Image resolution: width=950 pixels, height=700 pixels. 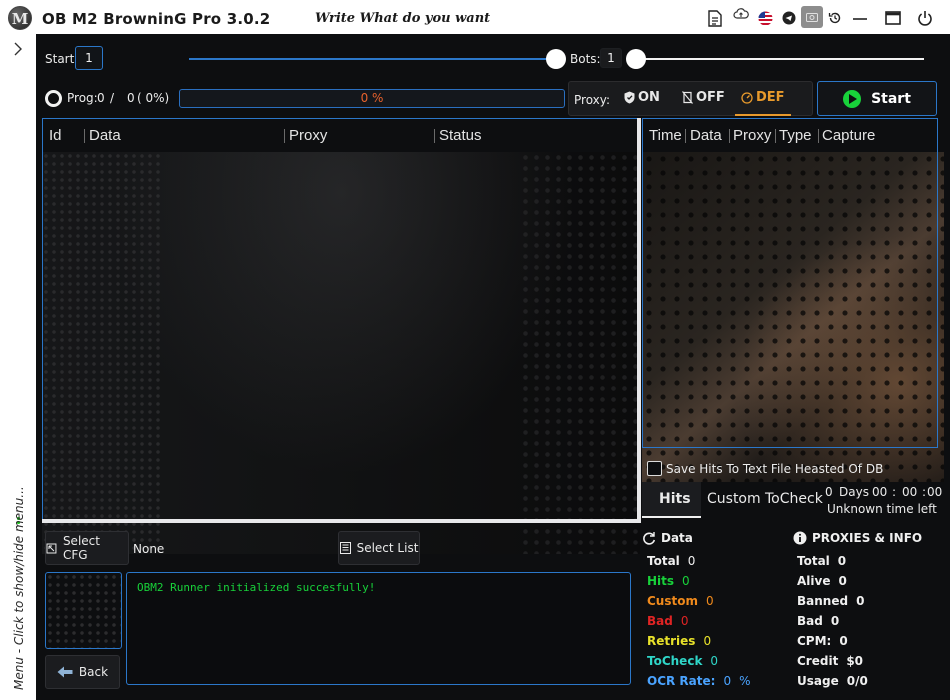 What do you see at coordinates (765, 18) in the screenshot?
I see `us-flag-icon` at bounding box center [765, 18].